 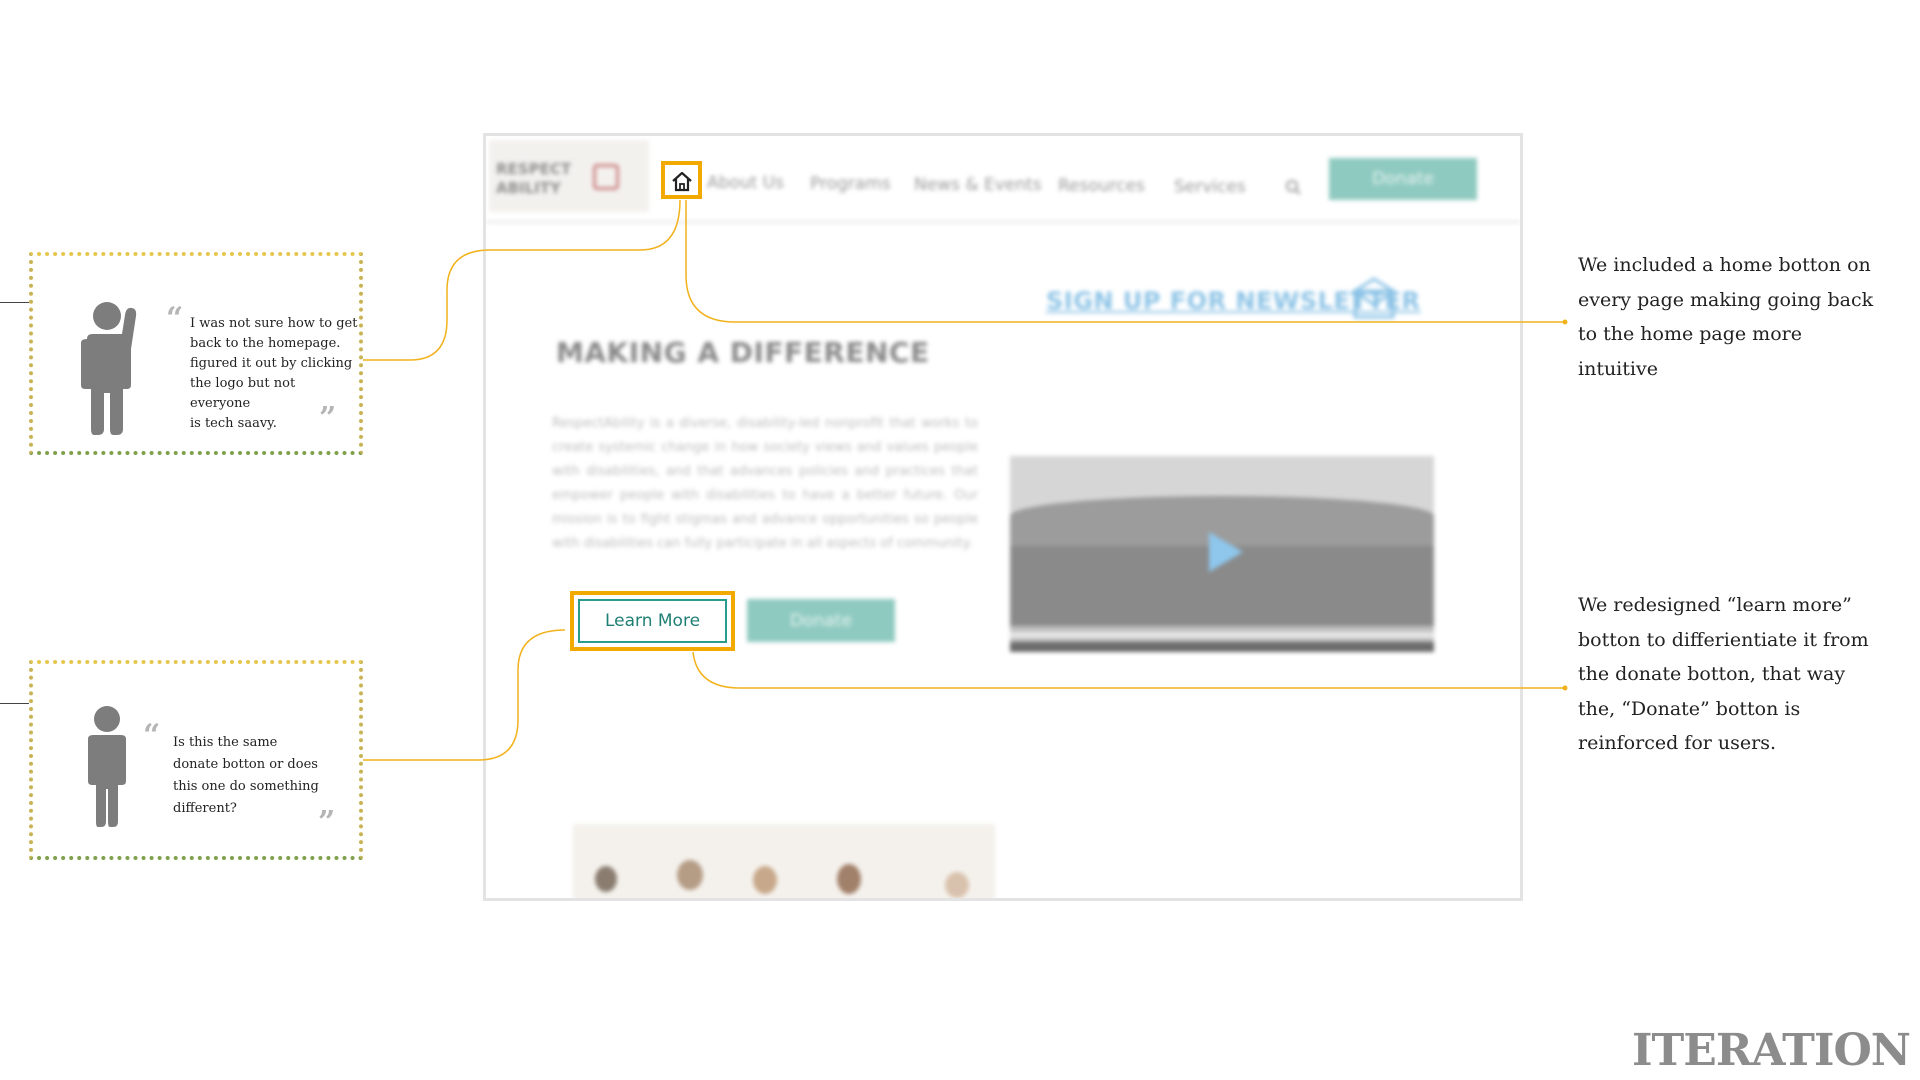 What do you see at coordinates (1618, 368) in the screenshot?
I see `annotation-line: intuitive` at bounding box center [1618, 368].